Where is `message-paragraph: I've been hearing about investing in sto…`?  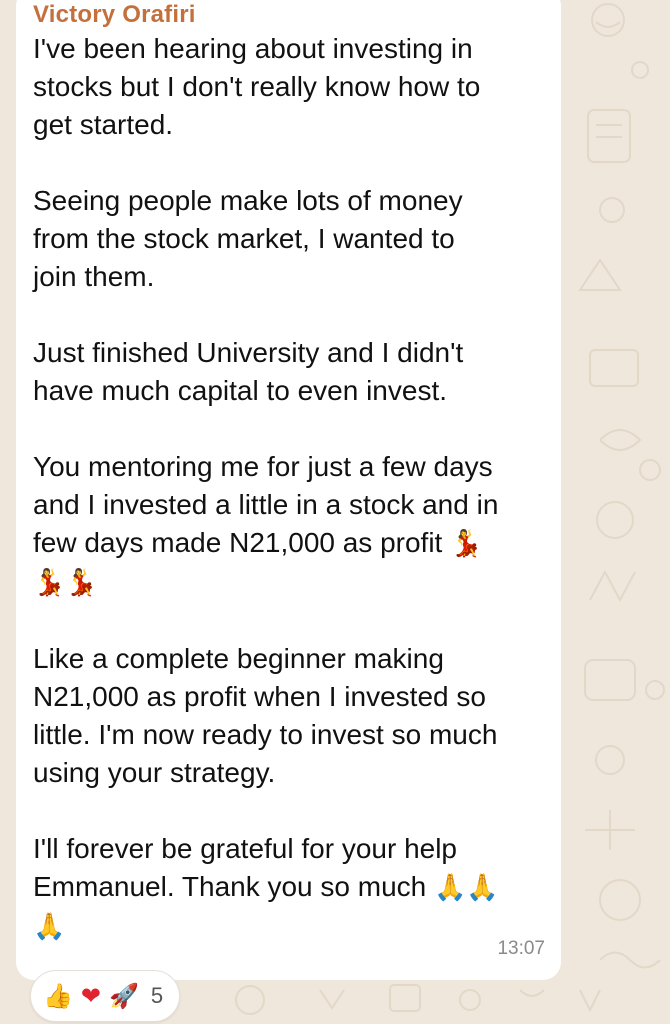
message-paragraph: I've been hearing about investing in sto… is located at coordinates (257, 86).